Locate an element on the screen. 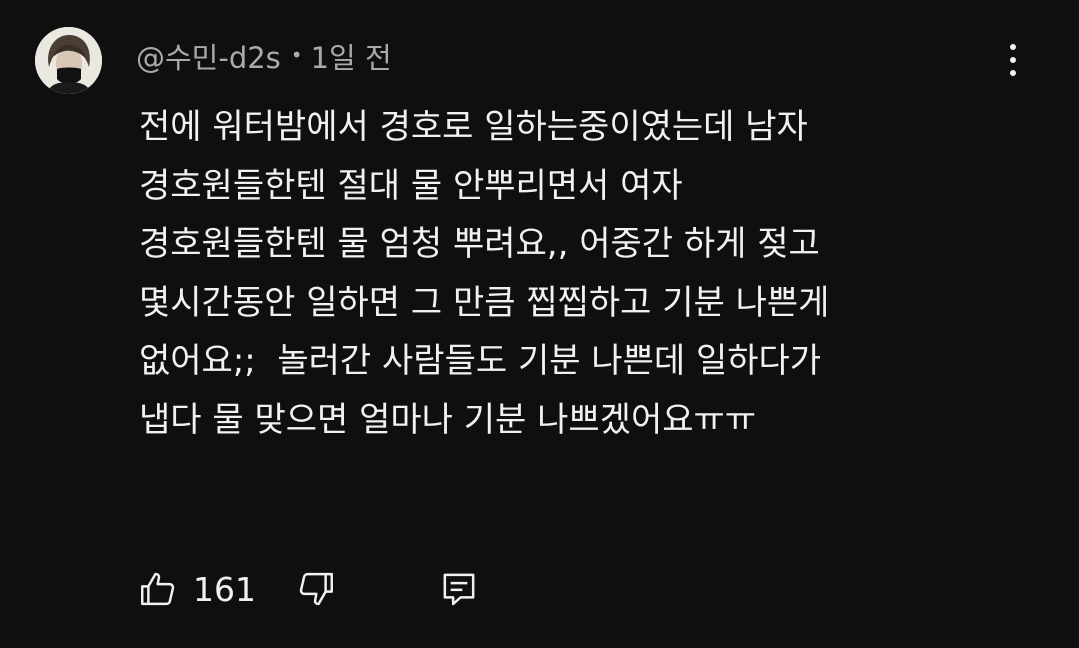  comment-line: 전에 워터밤에서 경호로 일하는중이였는데 남자 is located at coordinates (473, 127).